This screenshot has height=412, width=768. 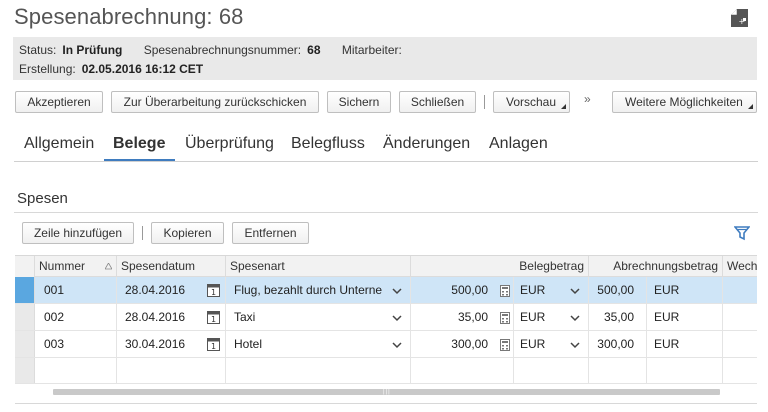 I want to click on column-header-number: Nummer, so click(x=76, y=266).